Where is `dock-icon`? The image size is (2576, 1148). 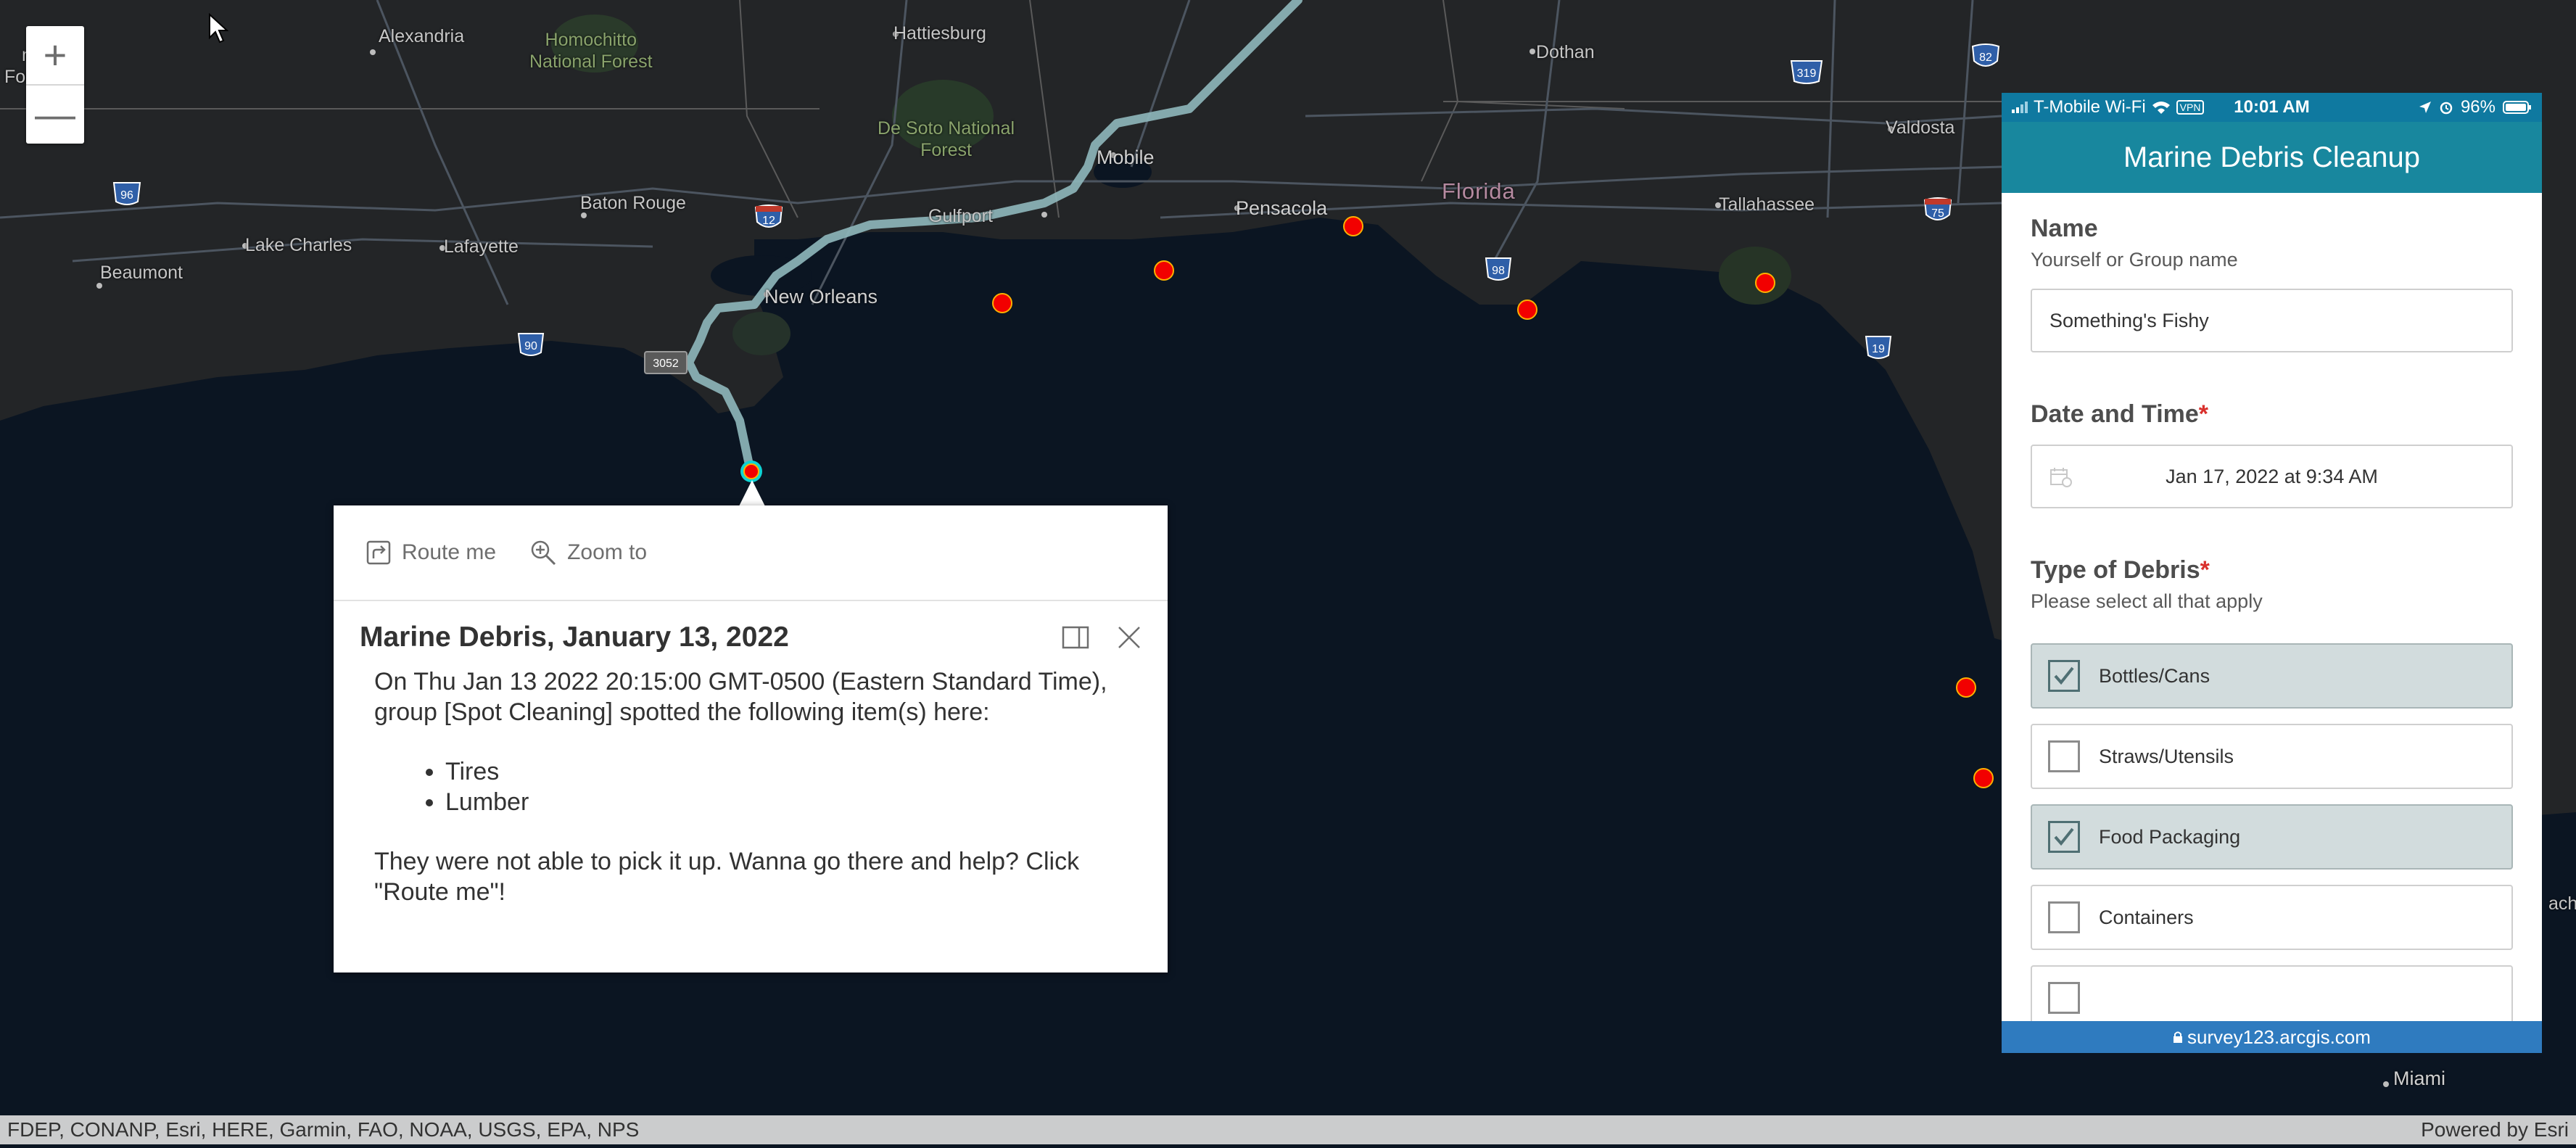 dock-icon is located at coordinates (1075, 637).